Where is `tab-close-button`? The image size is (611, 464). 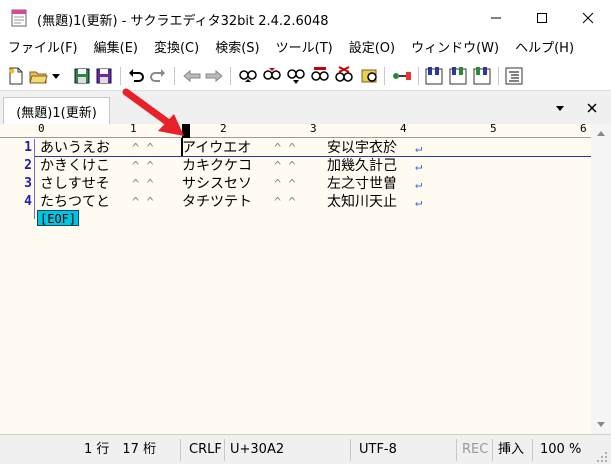 tab-close-button is located at coordinates (592, 108).